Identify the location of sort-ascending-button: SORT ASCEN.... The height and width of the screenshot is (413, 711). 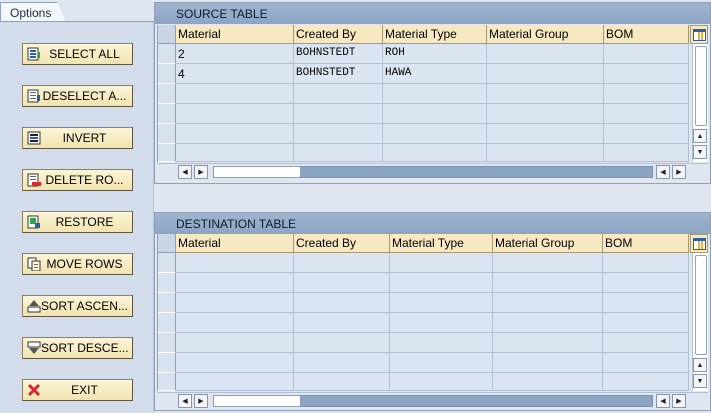
(77, 306).